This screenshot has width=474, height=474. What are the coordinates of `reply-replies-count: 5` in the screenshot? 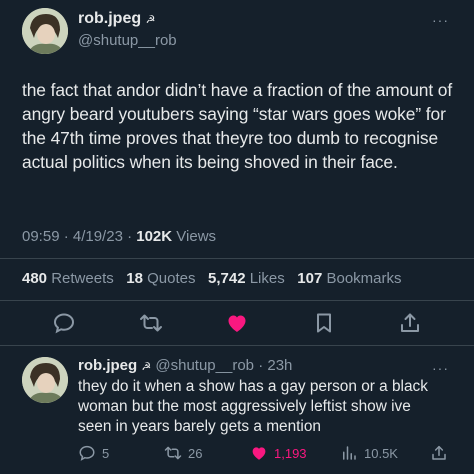 It's located at (106, 453).